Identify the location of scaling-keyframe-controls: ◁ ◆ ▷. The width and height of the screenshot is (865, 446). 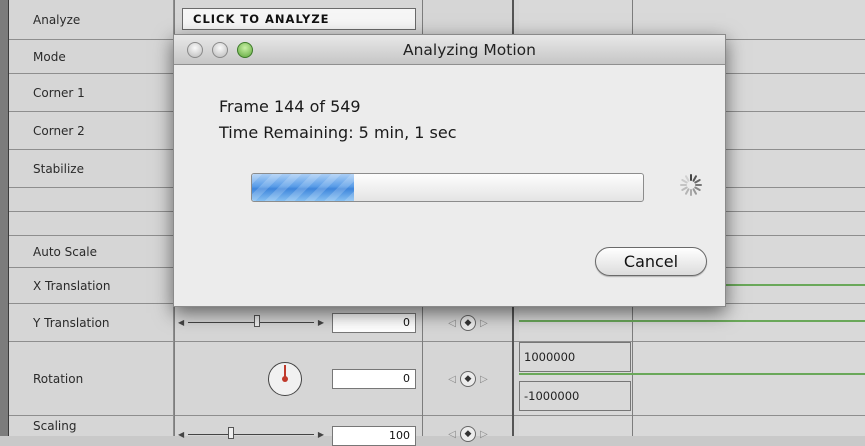
(468, 434).